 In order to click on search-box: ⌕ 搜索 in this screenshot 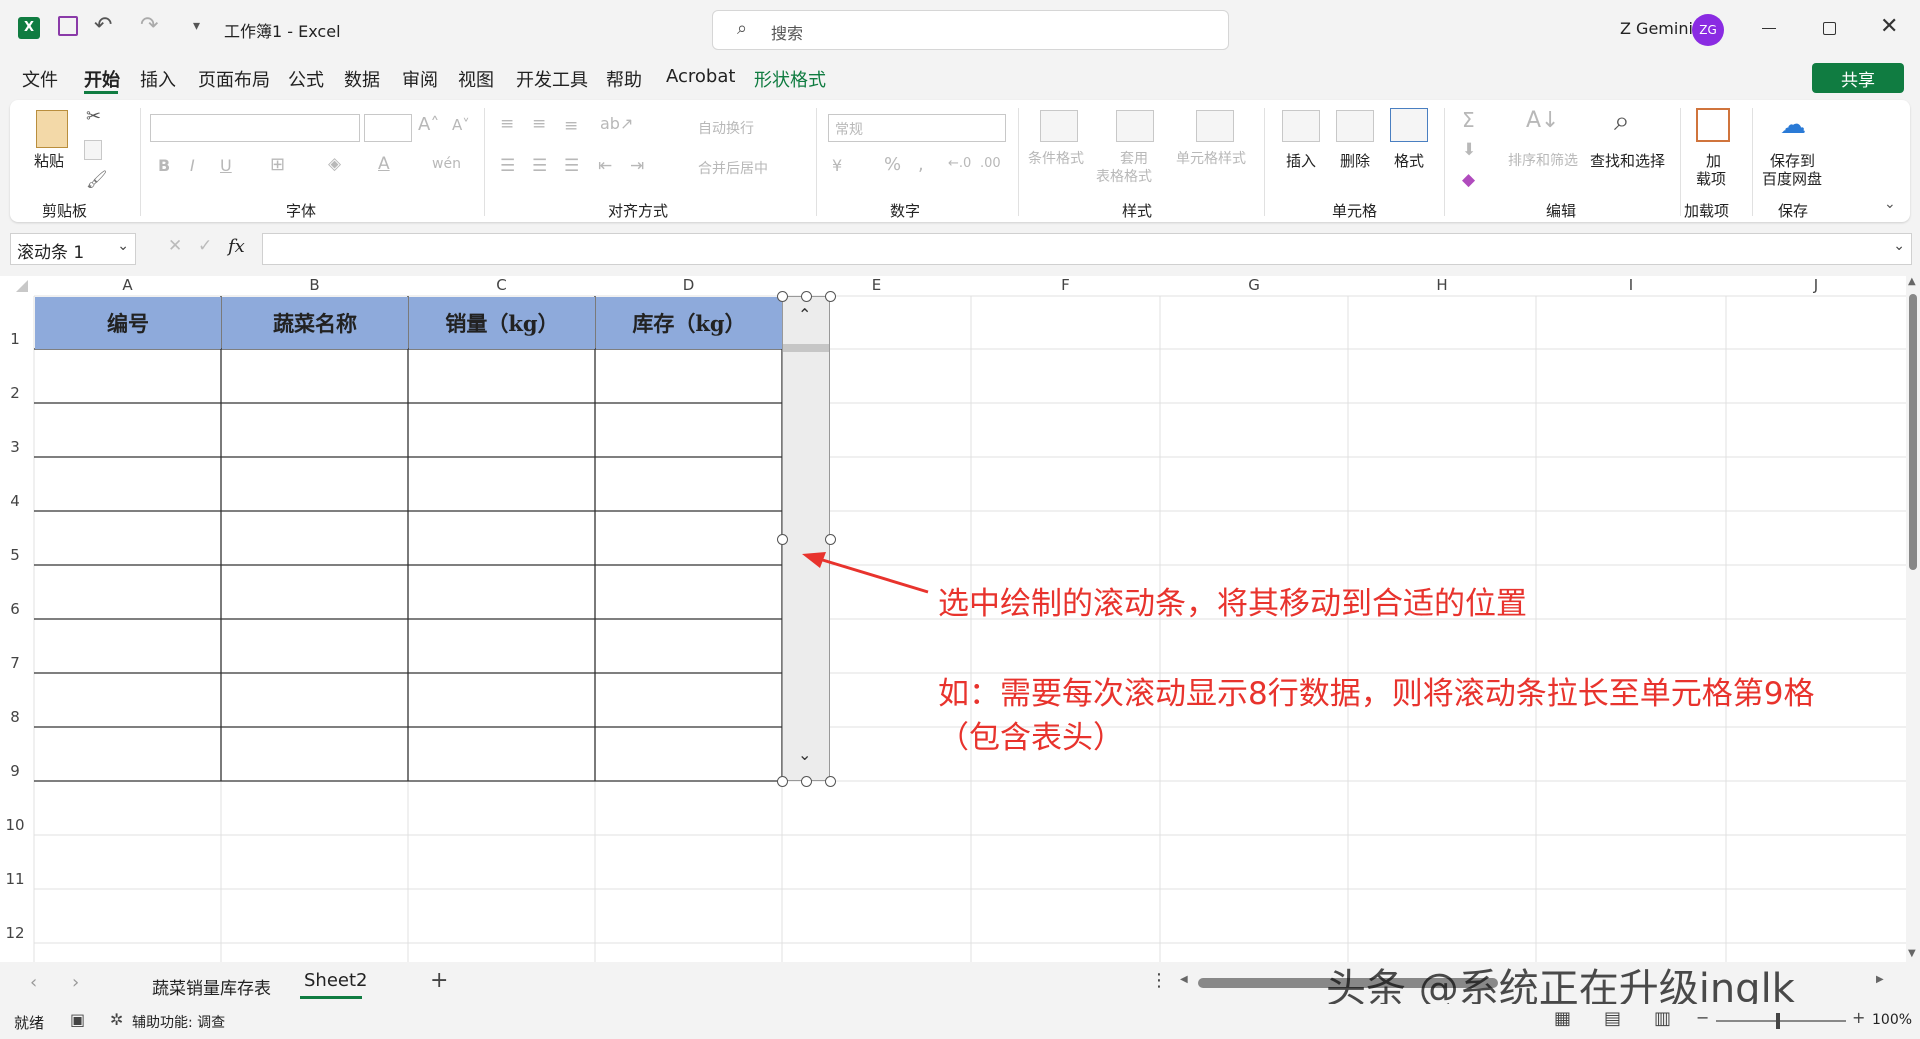, I will do `click(970, 30)`.